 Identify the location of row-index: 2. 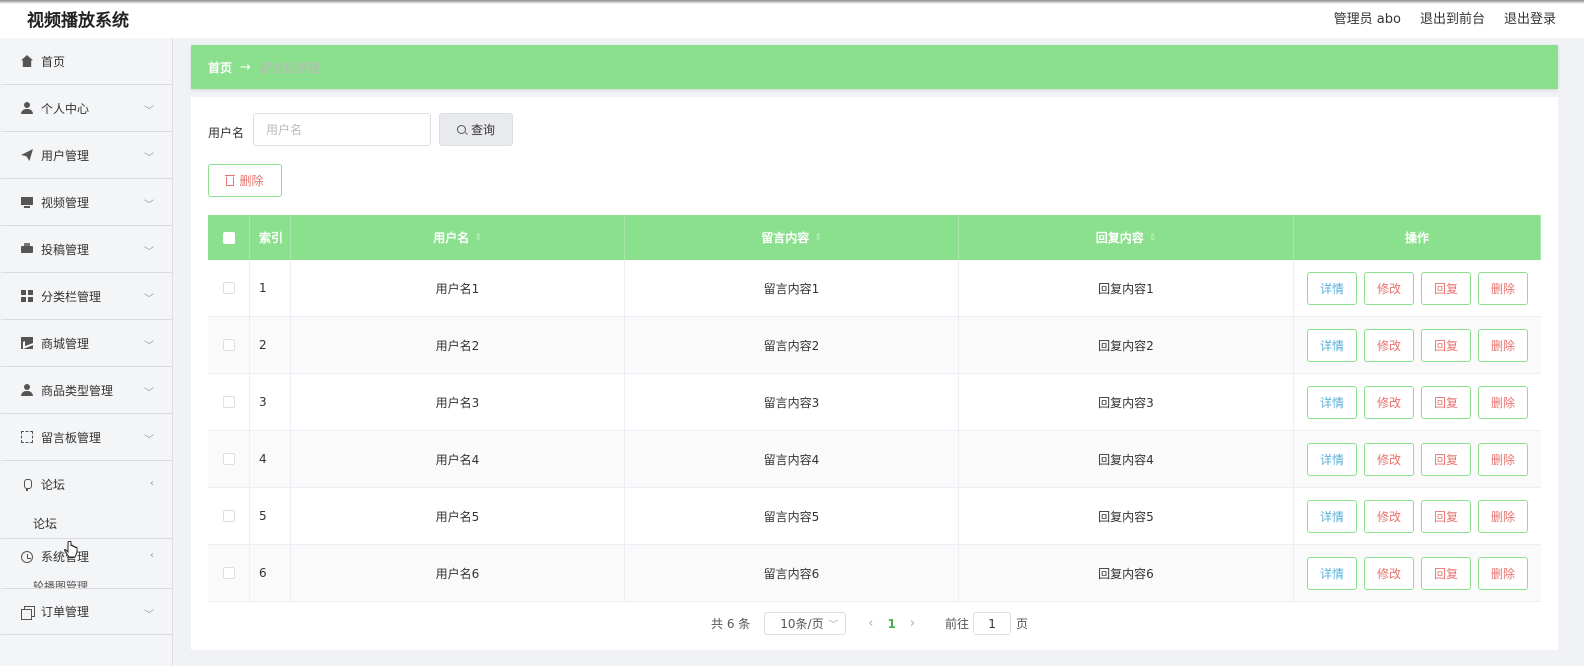
(270, 345).